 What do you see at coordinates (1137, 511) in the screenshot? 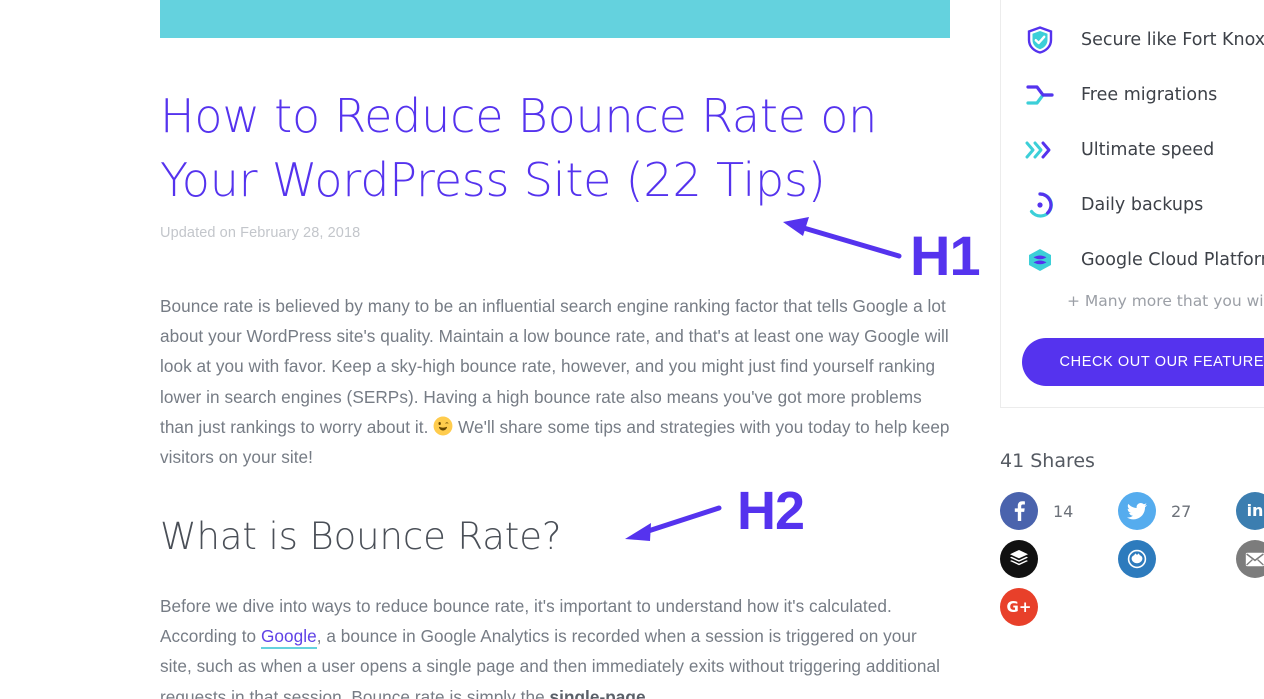
I see `twitter-share-button` at bounding box center [1137, 511].